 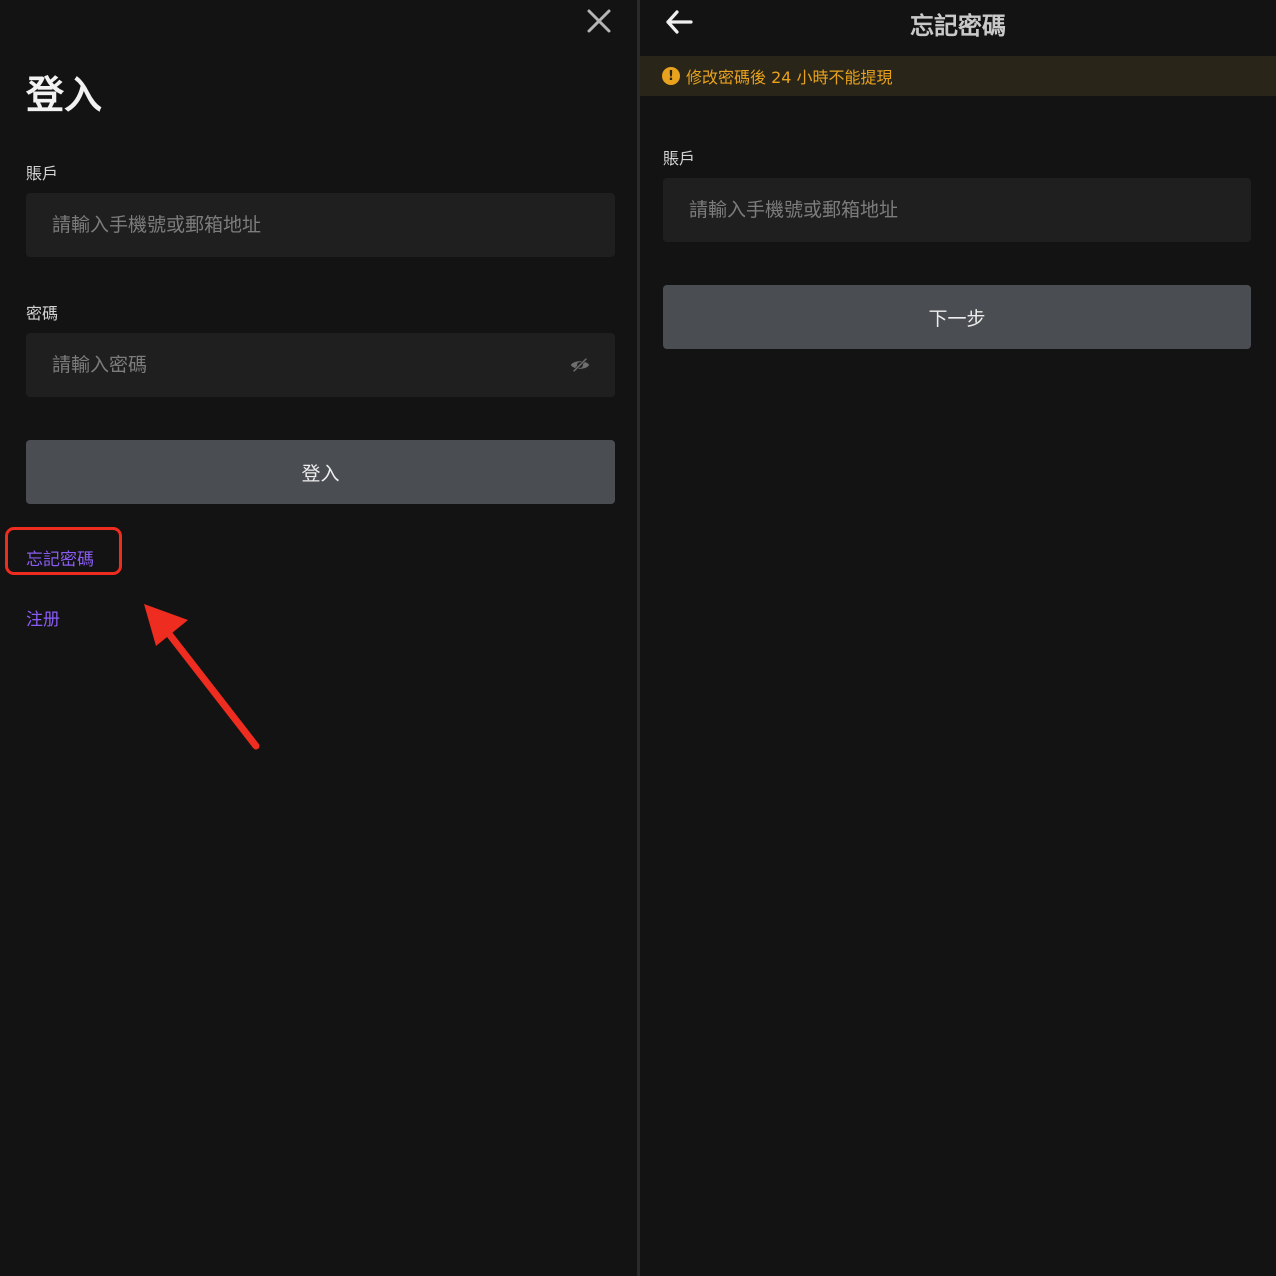 I want to click on annotation-highlight-box, so click(x=63, y=551).